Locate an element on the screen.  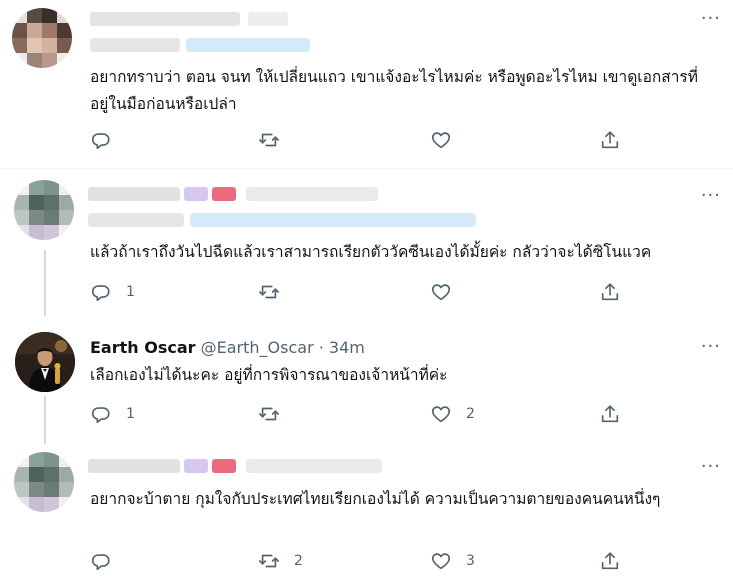
avatar-photo is located at coordinates (45, 362).